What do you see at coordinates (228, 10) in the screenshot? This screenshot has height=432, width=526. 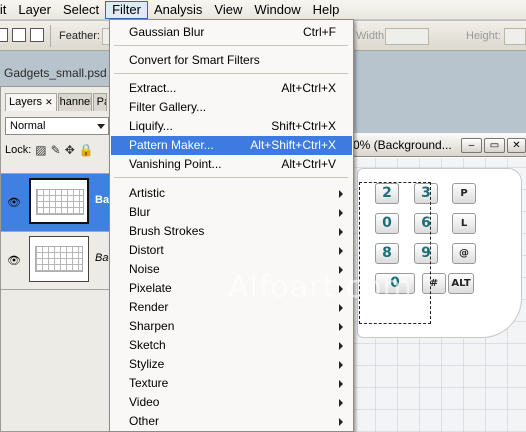 I see `menu-view: View` at bounding box center [228, 10].